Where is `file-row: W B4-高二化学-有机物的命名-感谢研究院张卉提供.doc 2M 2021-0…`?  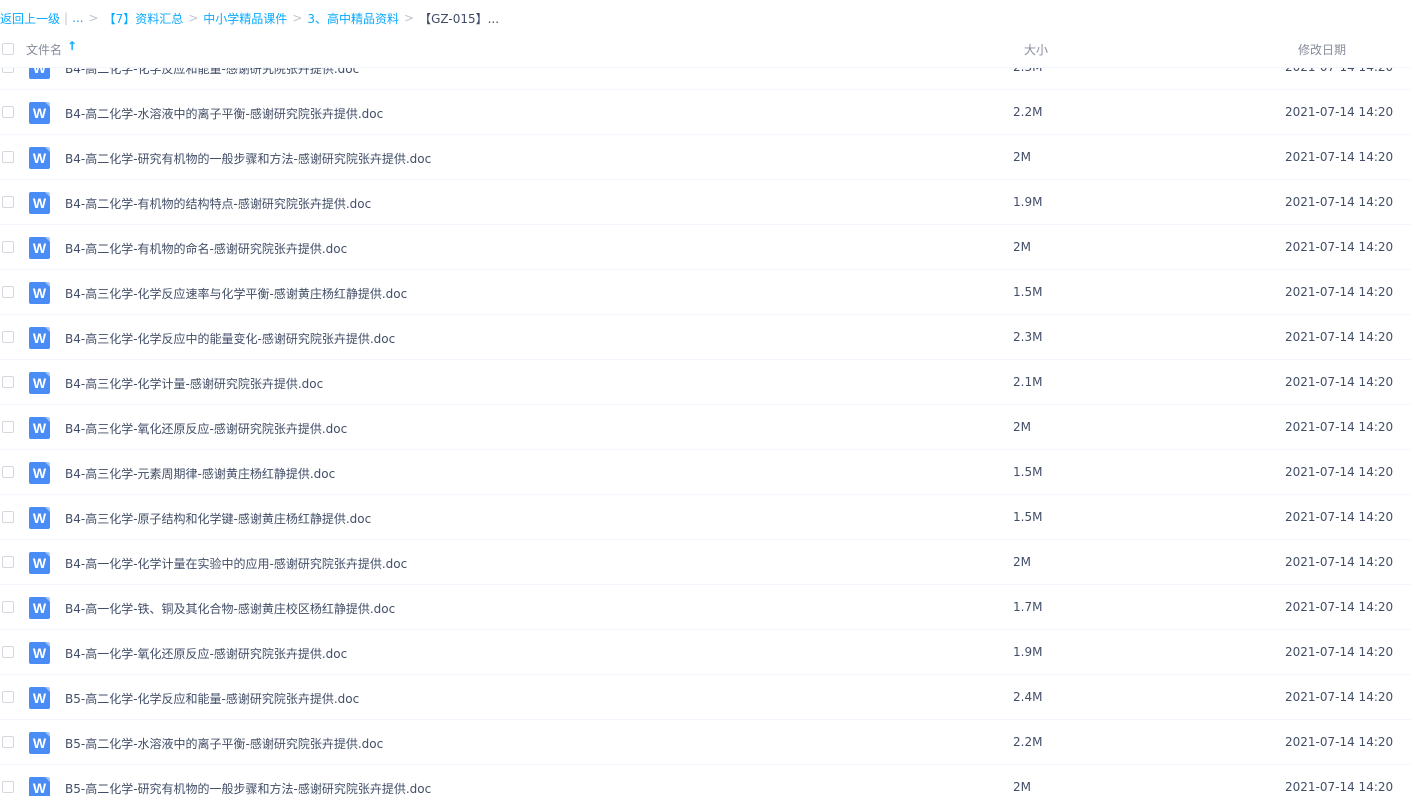 file-row: W B4-高二化学-有机物的命名-感谢研究院张卉提供.doc 2M 2021-0… is located at coordinates (705, 247).